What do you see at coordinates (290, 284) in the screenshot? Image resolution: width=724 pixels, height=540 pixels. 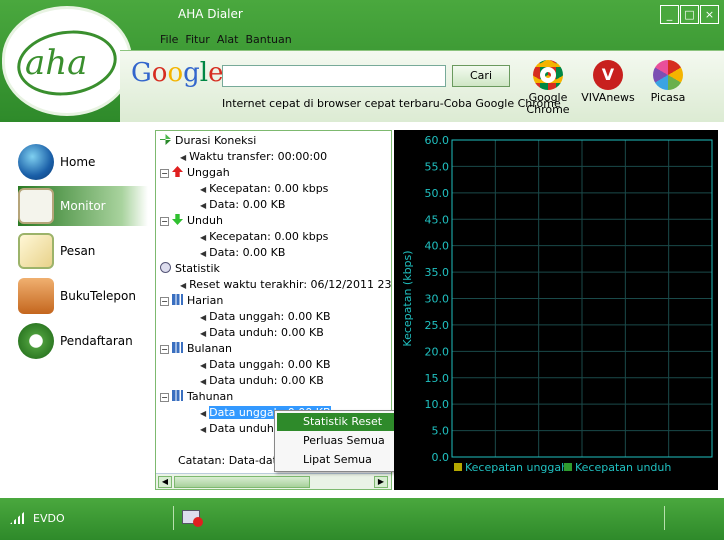 I see `tree-reset-label: Reset waktu terakhir: 06/12/2011 23:45` at bounding box center [290, 284].